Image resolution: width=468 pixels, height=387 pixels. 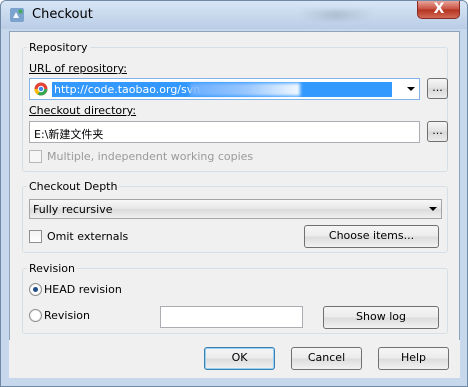 I want to click on checkout-directory-label-text: Checkout directory:, so click(x=83, y=110).